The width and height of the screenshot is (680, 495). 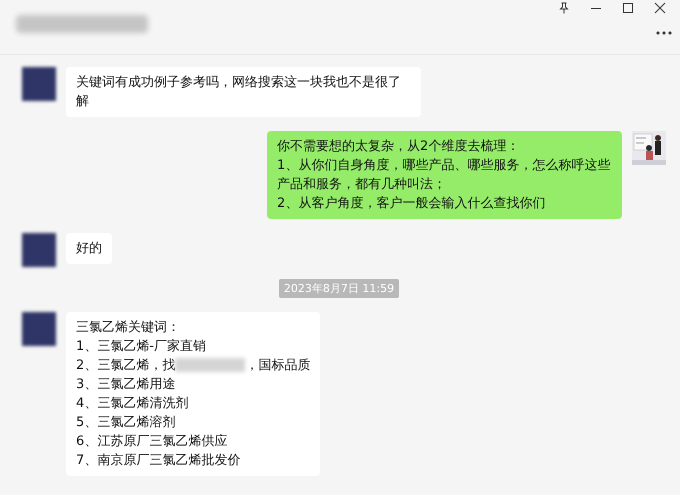 What do you see at coordinates (193, 394) in the screenshot?
I see `message-bubble: 三氯乙烯关键词： 1、三氯乙烯-厂家直销 2、三氯乙烯，找 ，国标品质 3、三氯乙烯用途 4、三氯乙烯清洗剂 5、三氯乙烯溶剂 6、江苏原厂三氯乙烯供应 7、南京原厂三氯乙烯批发价` at bounding box center [193, 394].